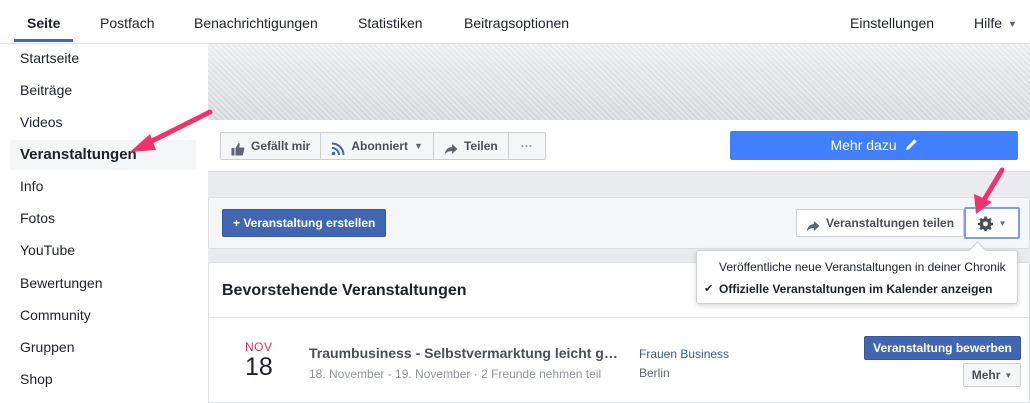 The image size is (1030, 403). I want to click on tab-seite: Seite, so click(44, 22).